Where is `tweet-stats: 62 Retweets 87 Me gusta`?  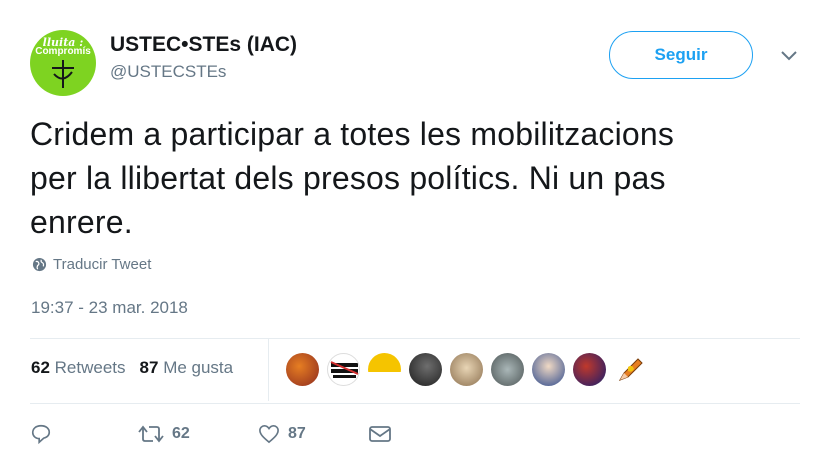
tweet-stats: 62 Retweets 87 Me gusta is located at coordinates (132, 368).